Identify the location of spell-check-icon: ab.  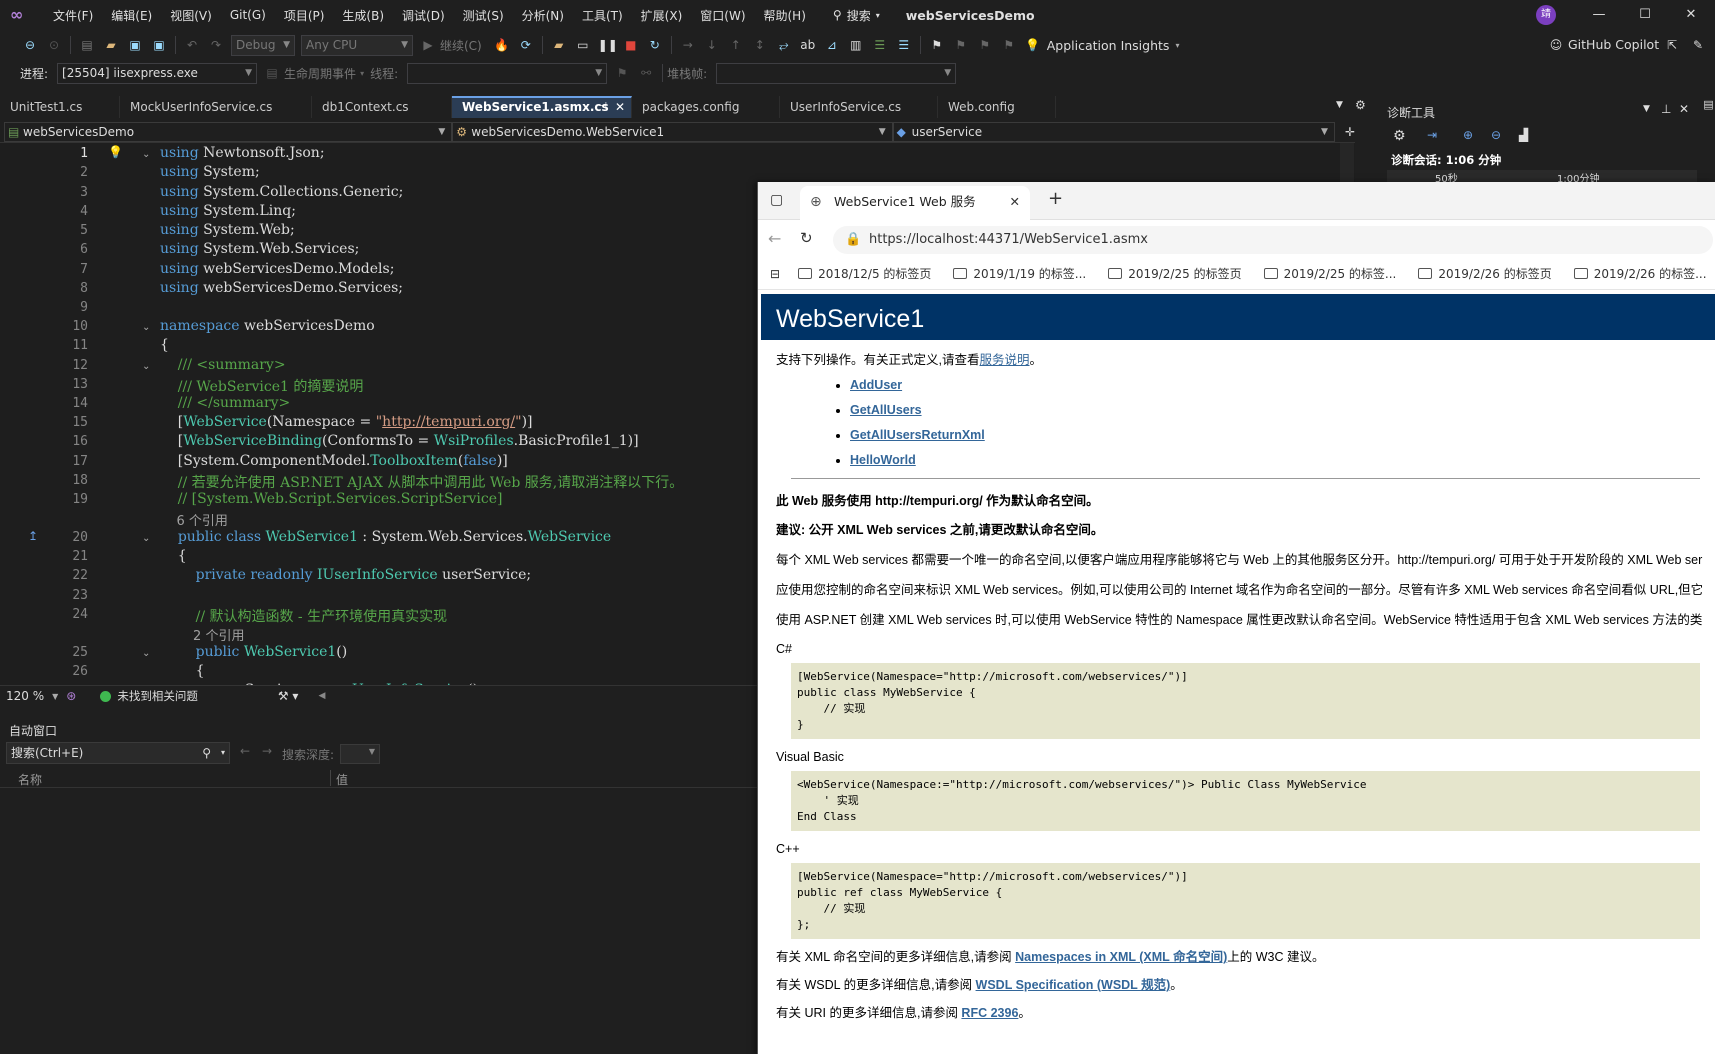
(808, 45).